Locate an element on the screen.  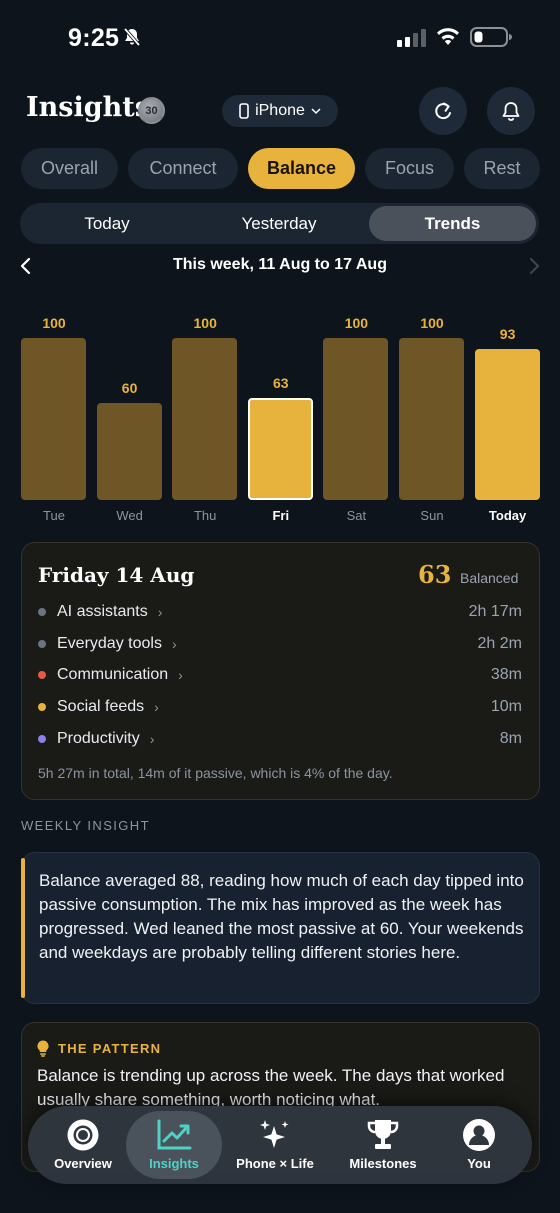
category-name: Productivity is located at coordinates (98, 738).